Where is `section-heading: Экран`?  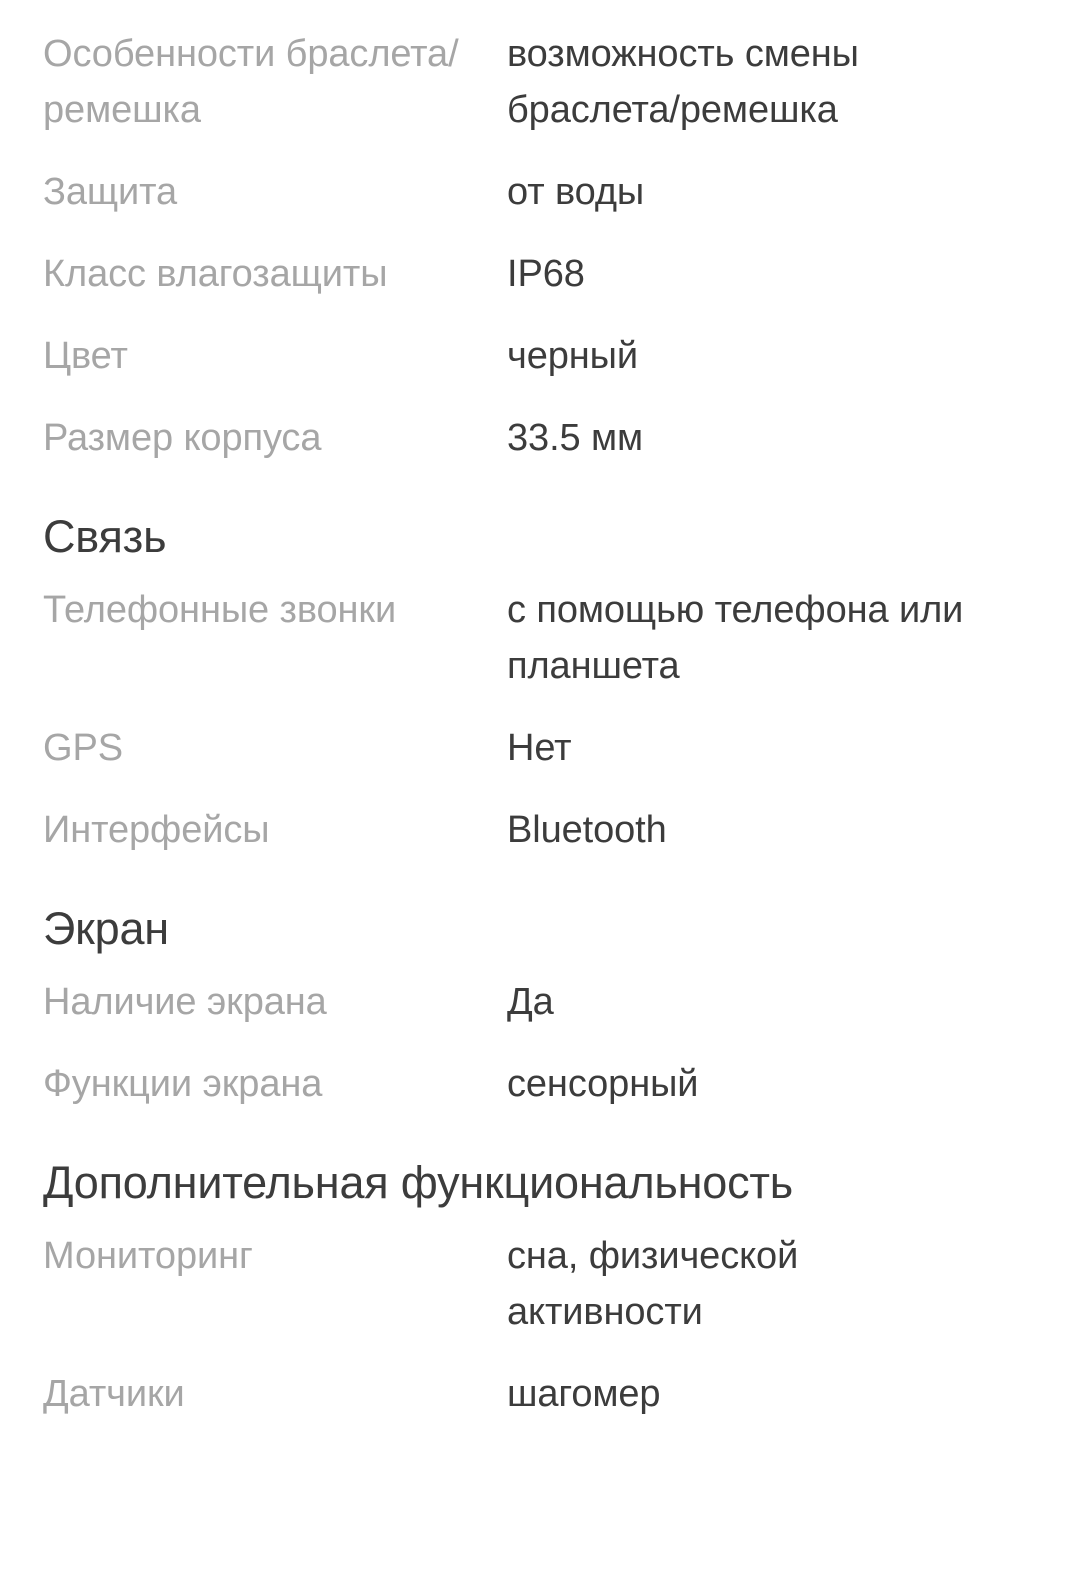
section-heading: Экран is located at coordinates (106, 928).